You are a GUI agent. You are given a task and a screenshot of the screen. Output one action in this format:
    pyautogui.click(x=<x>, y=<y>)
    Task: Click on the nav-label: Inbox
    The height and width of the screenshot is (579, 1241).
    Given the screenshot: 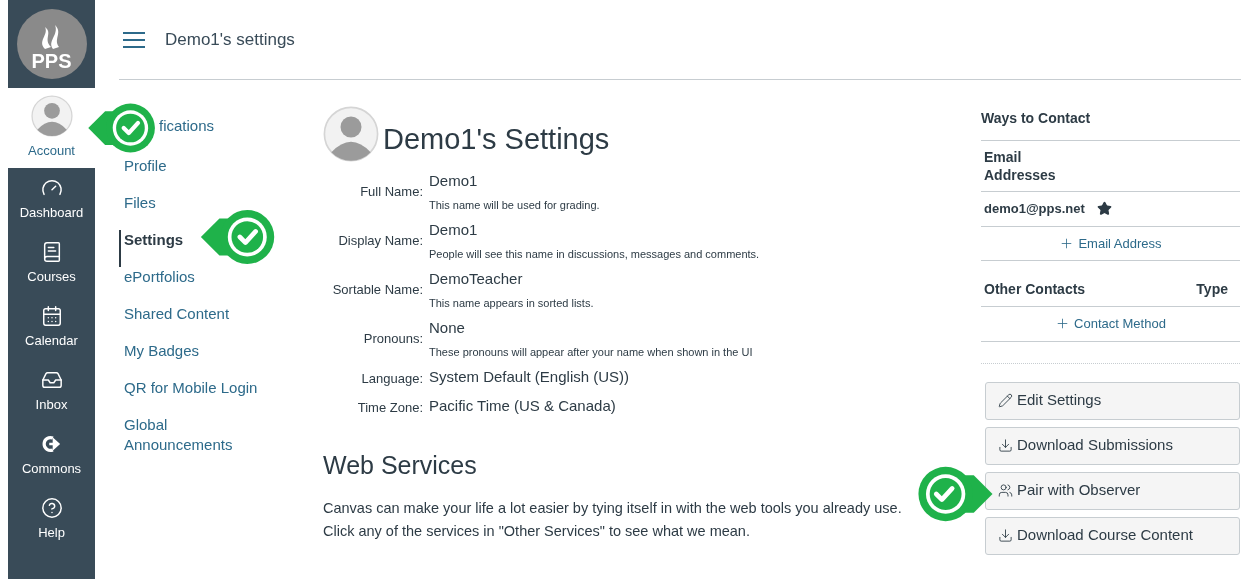 What is the action you would take?
    pyautogui.click(x=51, y=405)
    